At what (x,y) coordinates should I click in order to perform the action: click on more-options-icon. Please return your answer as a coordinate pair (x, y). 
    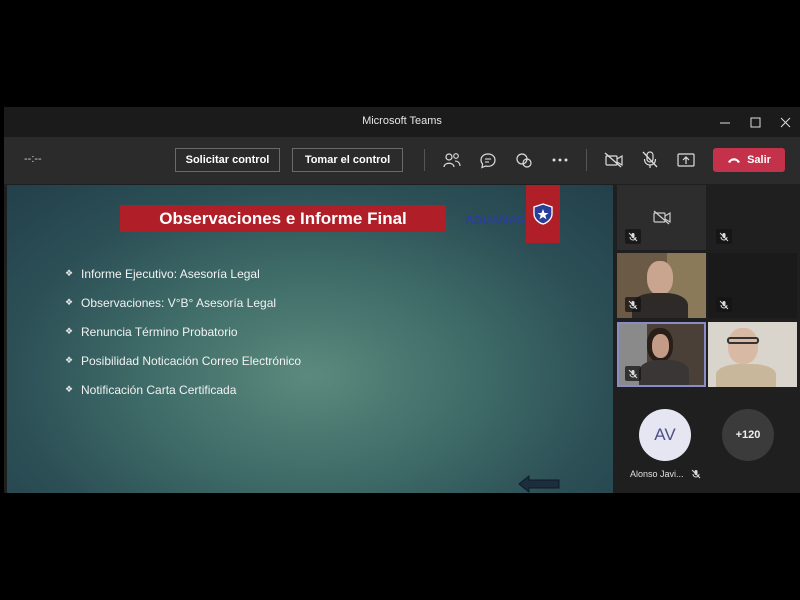
    Looking at the image, I should click on (560, 160).